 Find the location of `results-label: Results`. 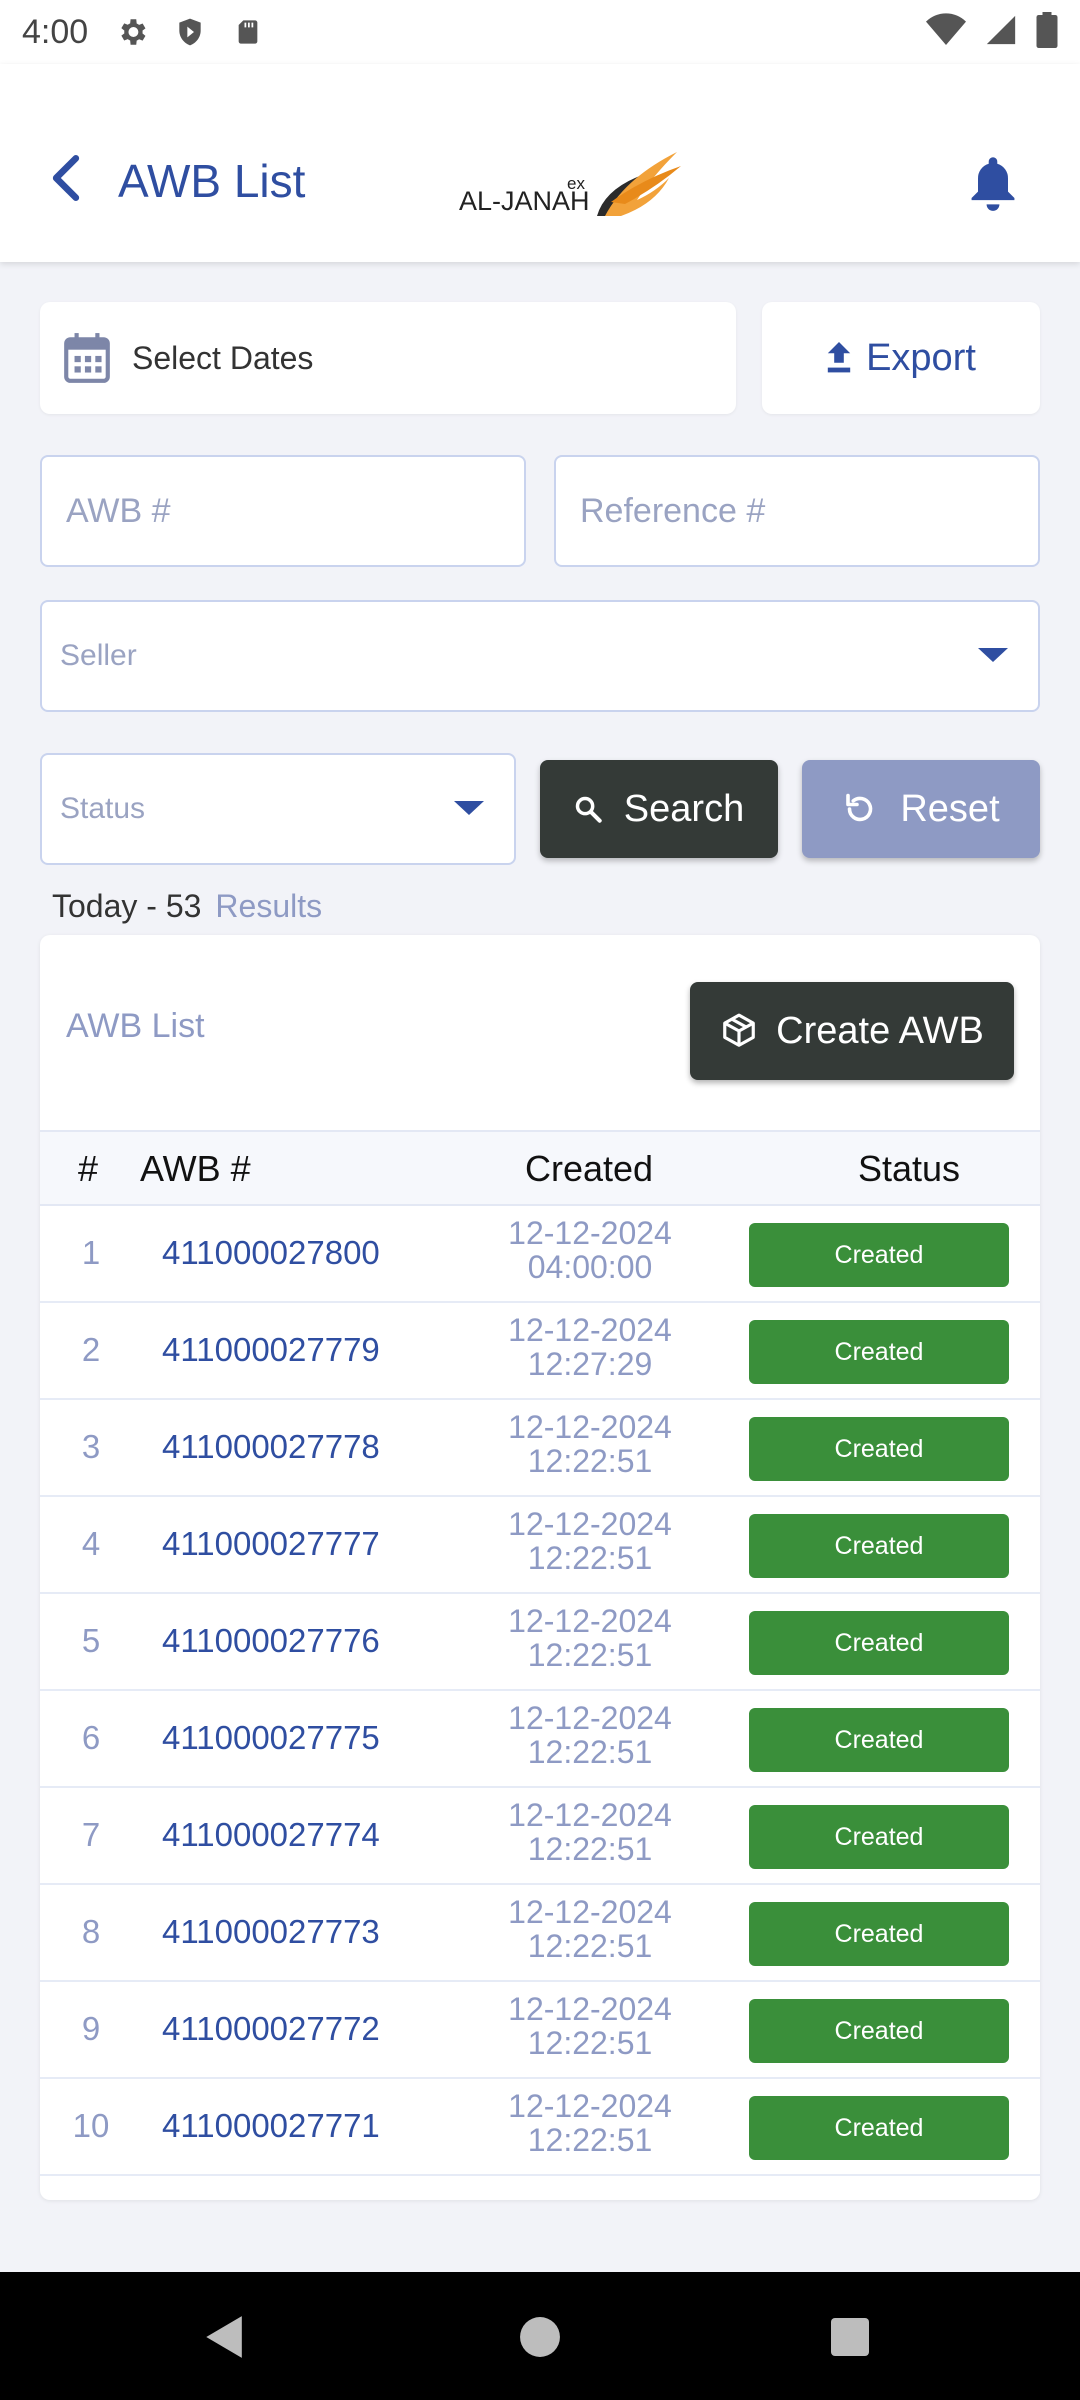

results-label: Results is located at coordinates (269, 906).